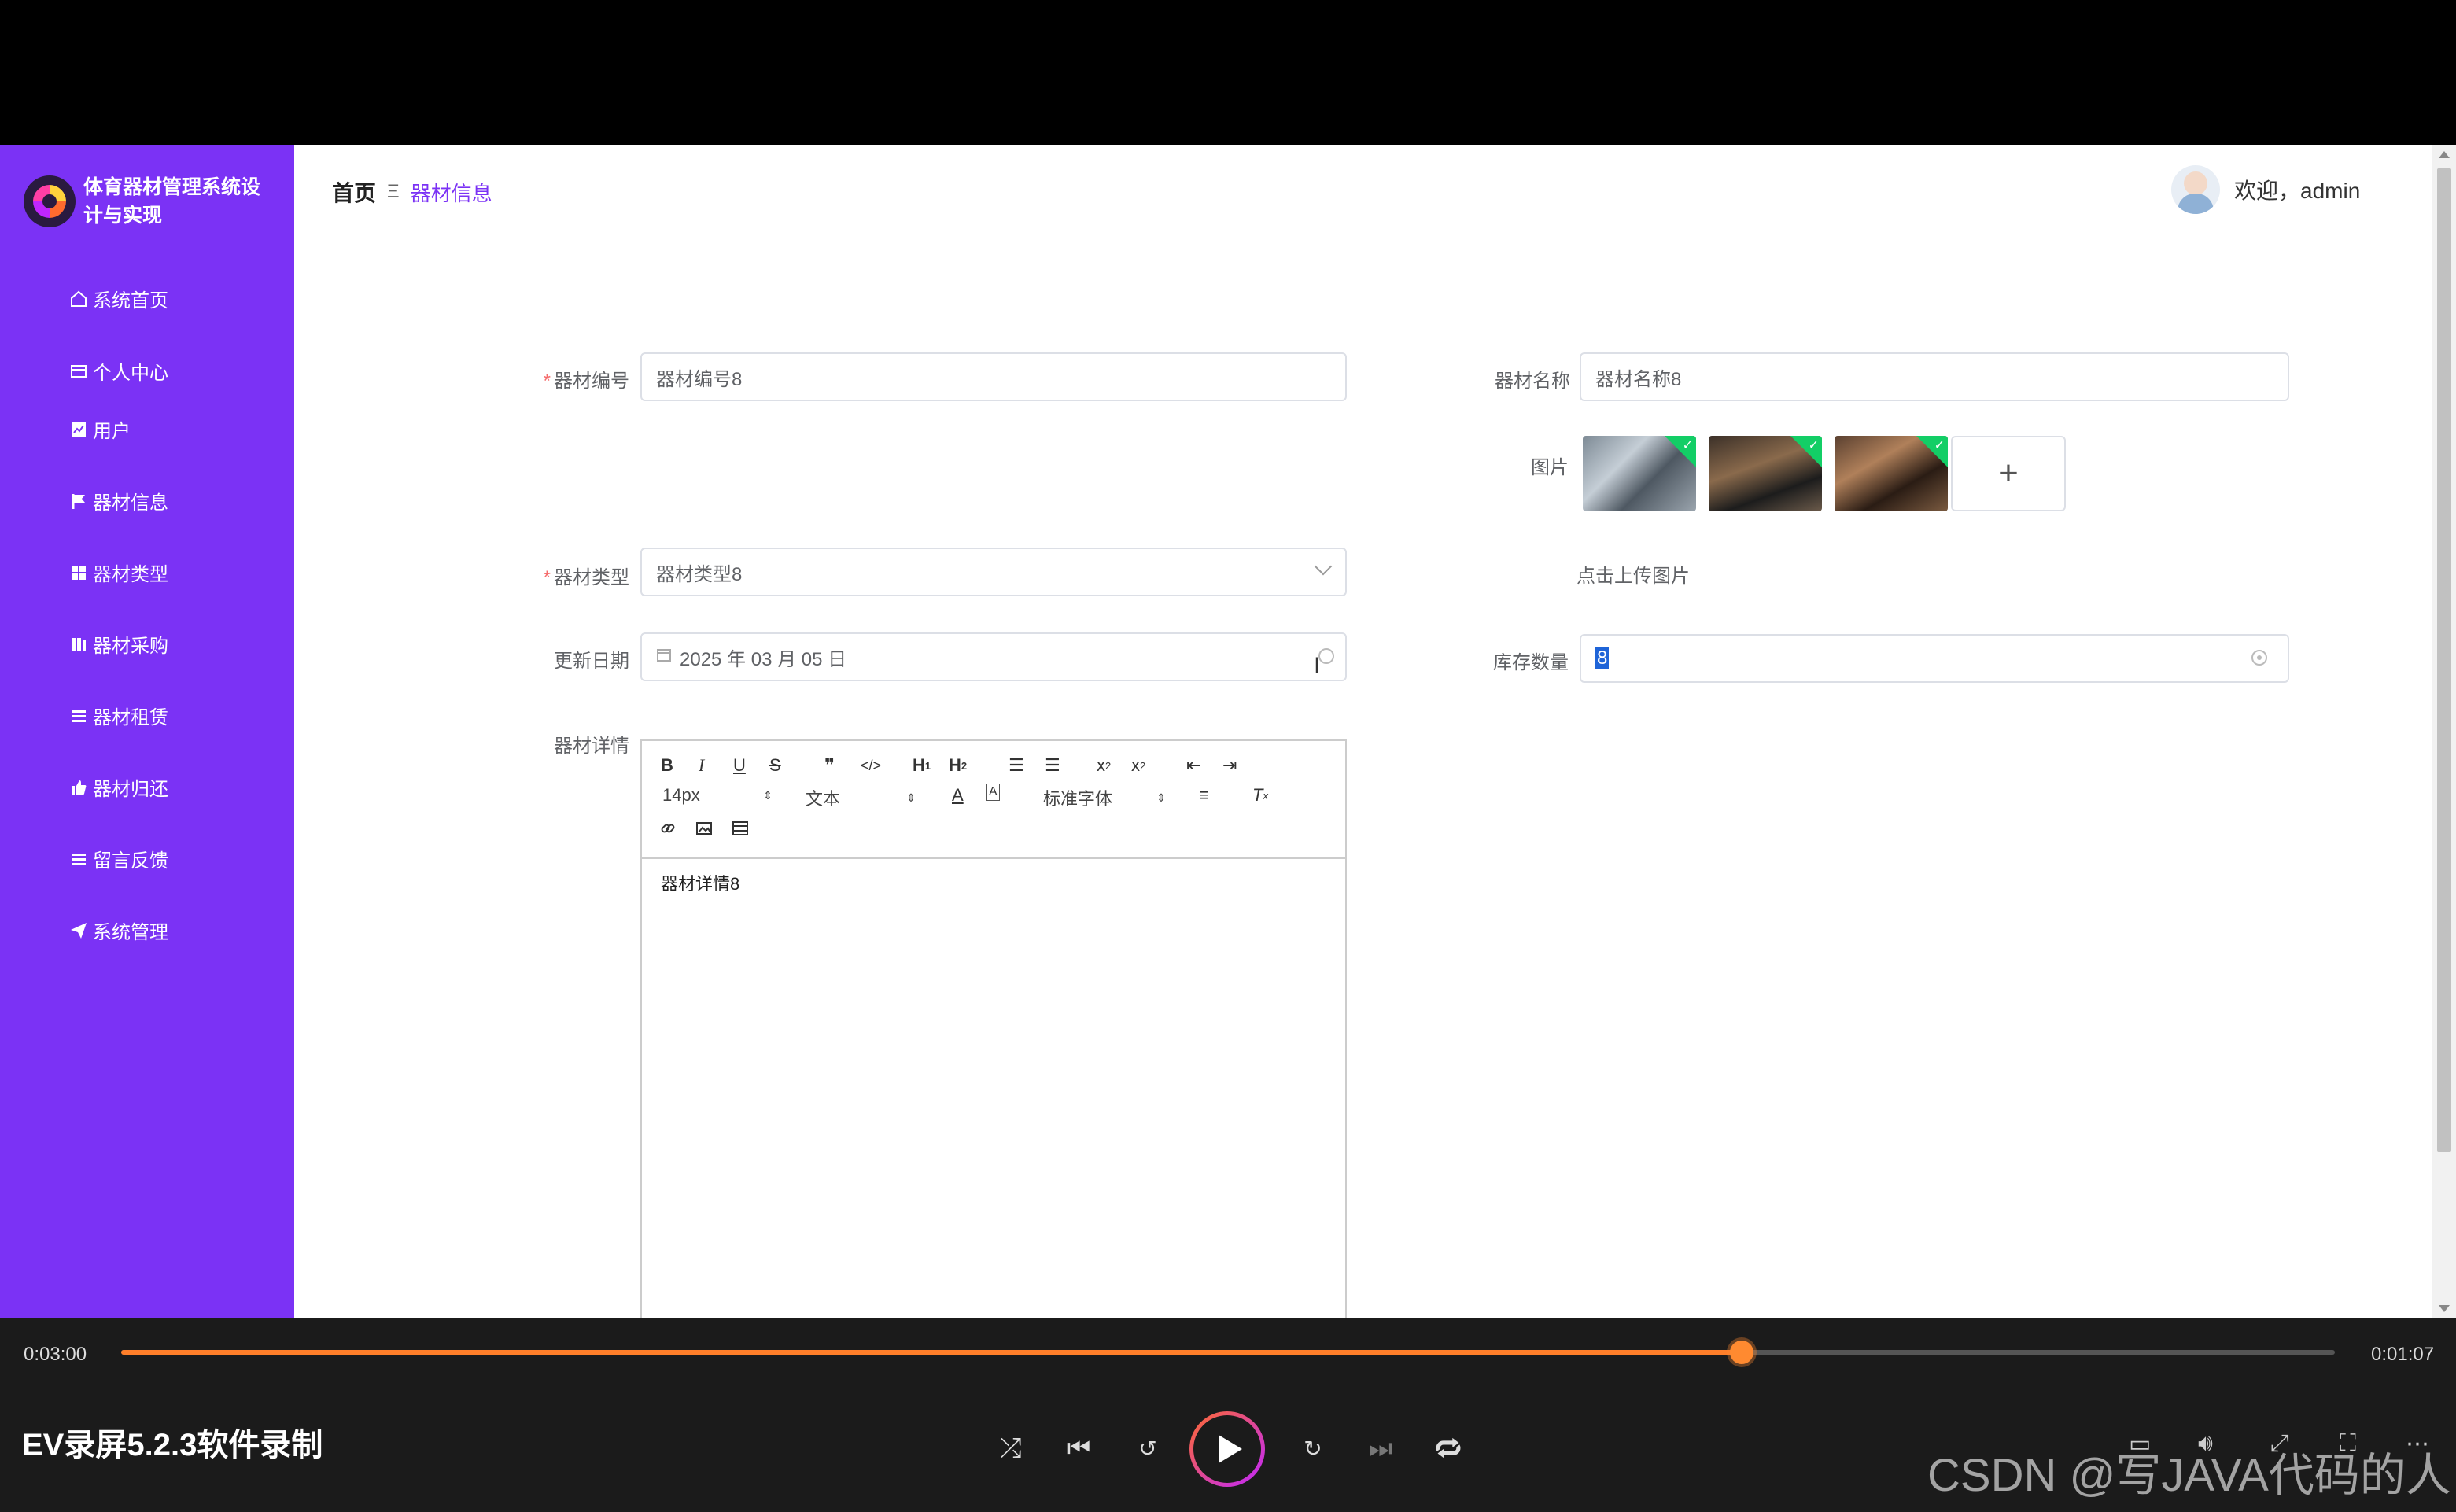 Image resolution: width=2456 pixels, height=1512 pixels. I want to click on chevron-down-icon, so click(1324, 566).